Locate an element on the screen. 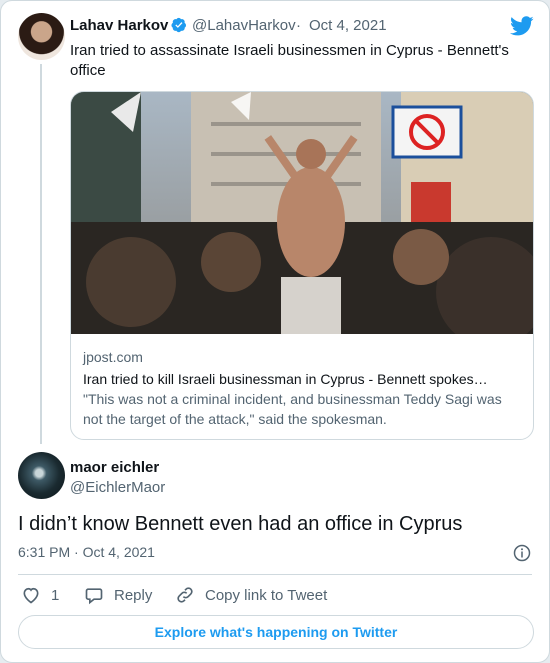 The height and width of the screenshot is (663, 550). author-handle: @LahavHarkov is located at coordinates (244, 25).